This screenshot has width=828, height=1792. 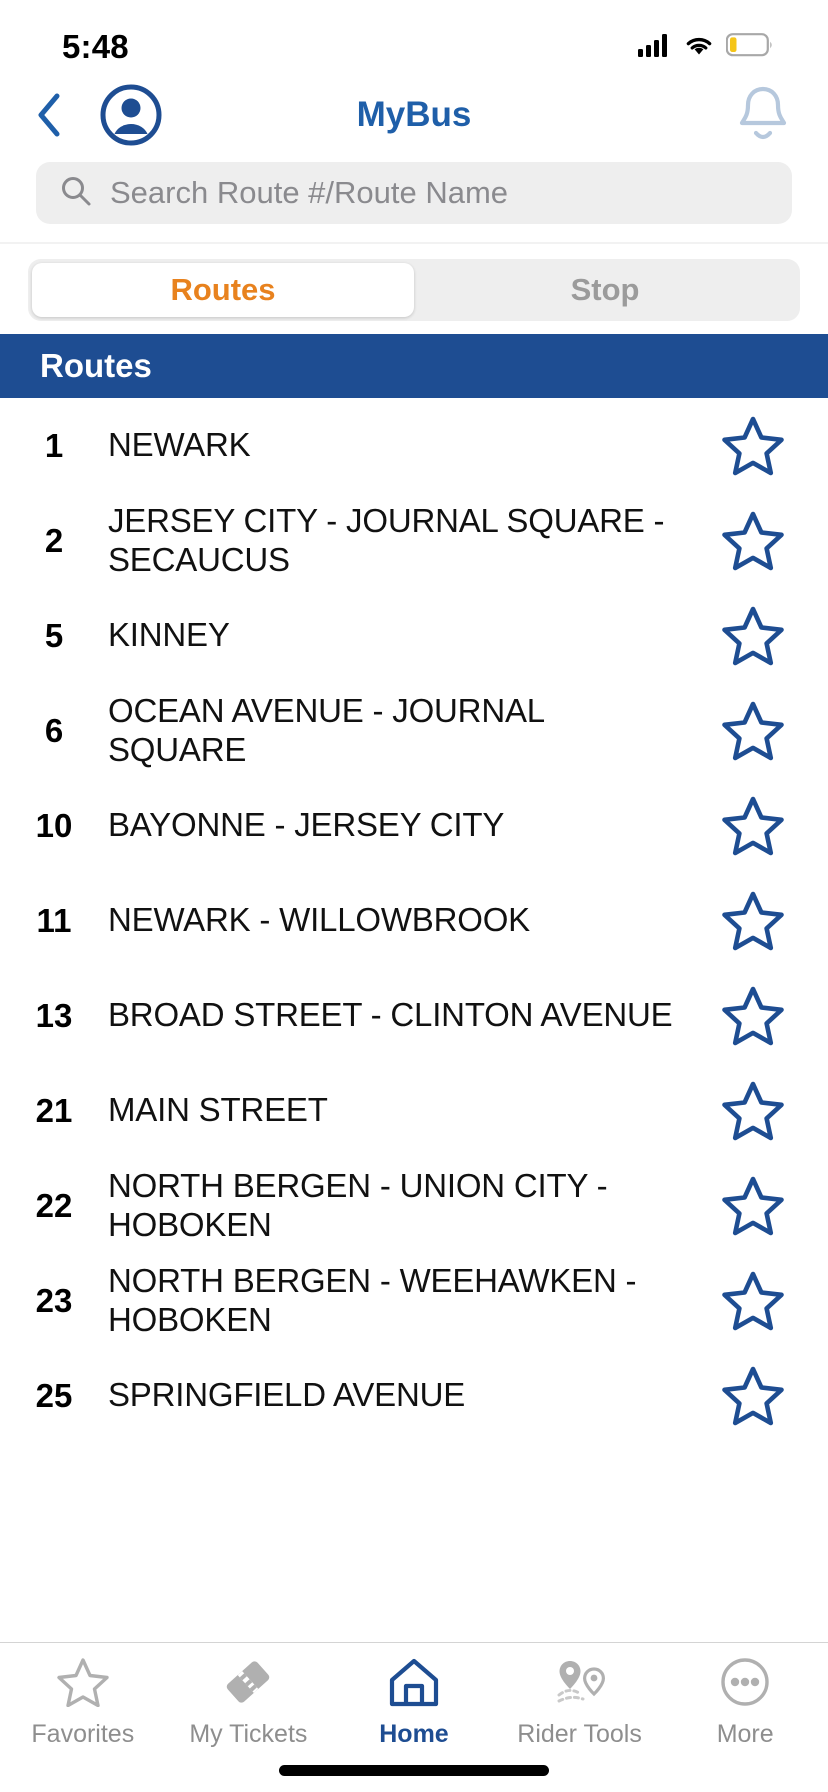 I want to click on status-bar-icons, so click(x=706, y=47).